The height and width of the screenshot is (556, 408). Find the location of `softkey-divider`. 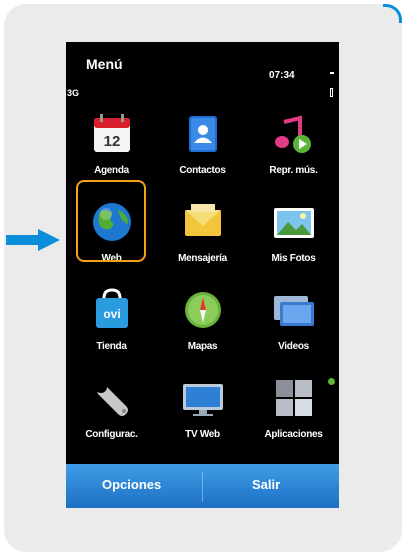

softkey-divider is located at coordinates (202, 487).